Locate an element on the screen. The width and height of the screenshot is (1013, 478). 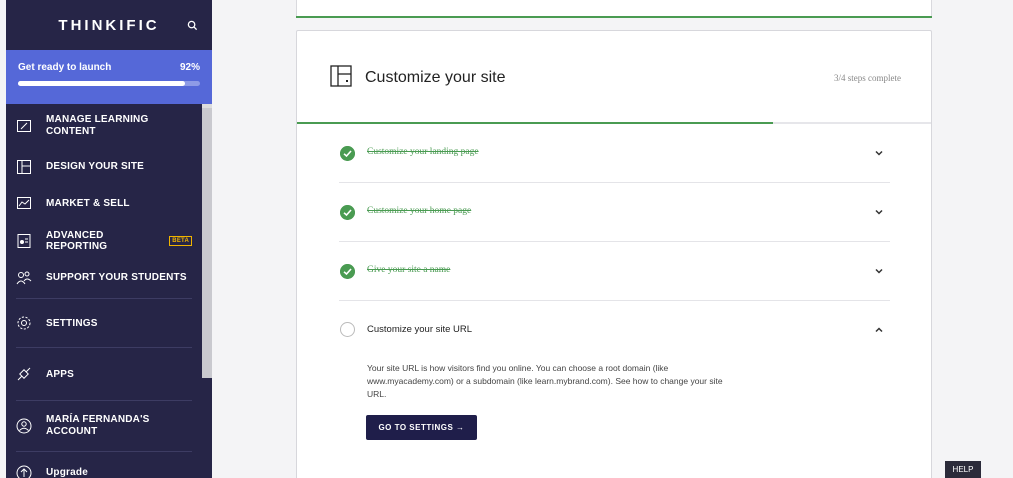
sidebar-item-design-your-site: DESIGN YOUR SITE is located at coordinates (104, 166).